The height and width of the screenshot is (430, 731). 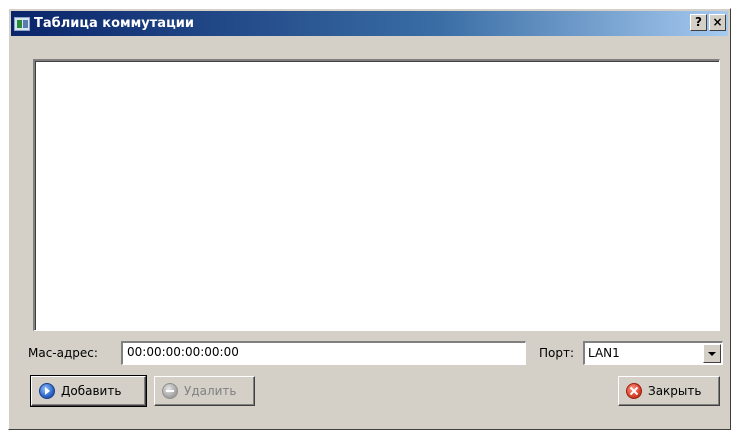 What do you see at coordinates (63, 353) in the screenshot?
I see `mac-address-label: Mac-адрес:` at bounding box center [63, 353].